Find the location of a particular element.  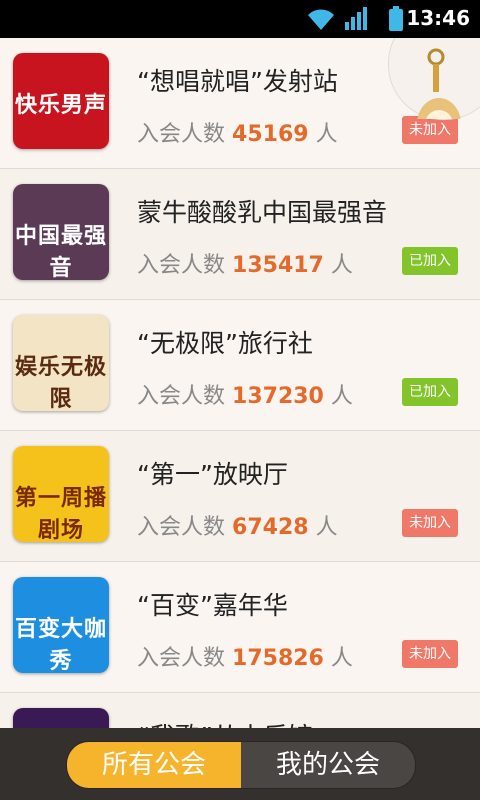

pull-tab is located at coordinates (434, 94).